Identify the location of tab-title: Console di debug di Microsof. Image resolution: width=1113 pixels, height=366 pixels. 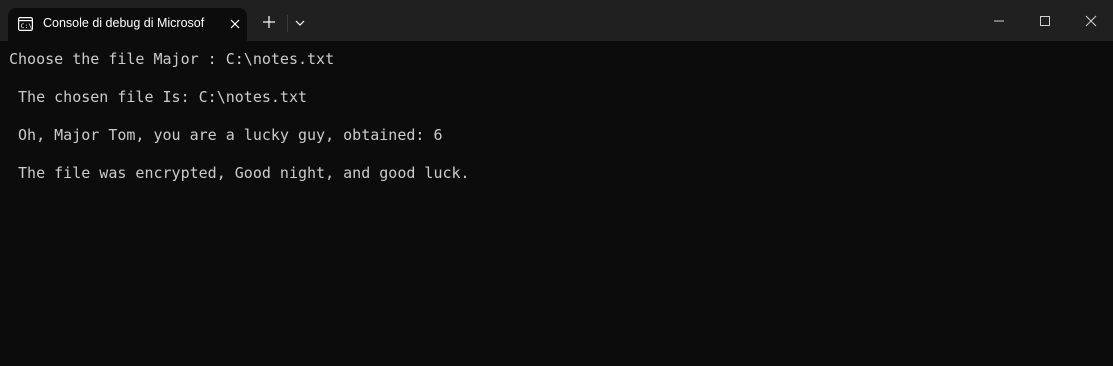
(124, 23).